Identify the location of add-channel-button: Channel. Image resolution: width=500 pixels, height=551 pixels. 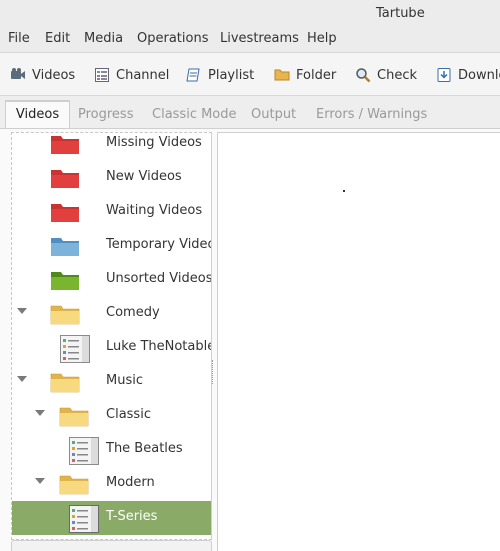
(131, 75).